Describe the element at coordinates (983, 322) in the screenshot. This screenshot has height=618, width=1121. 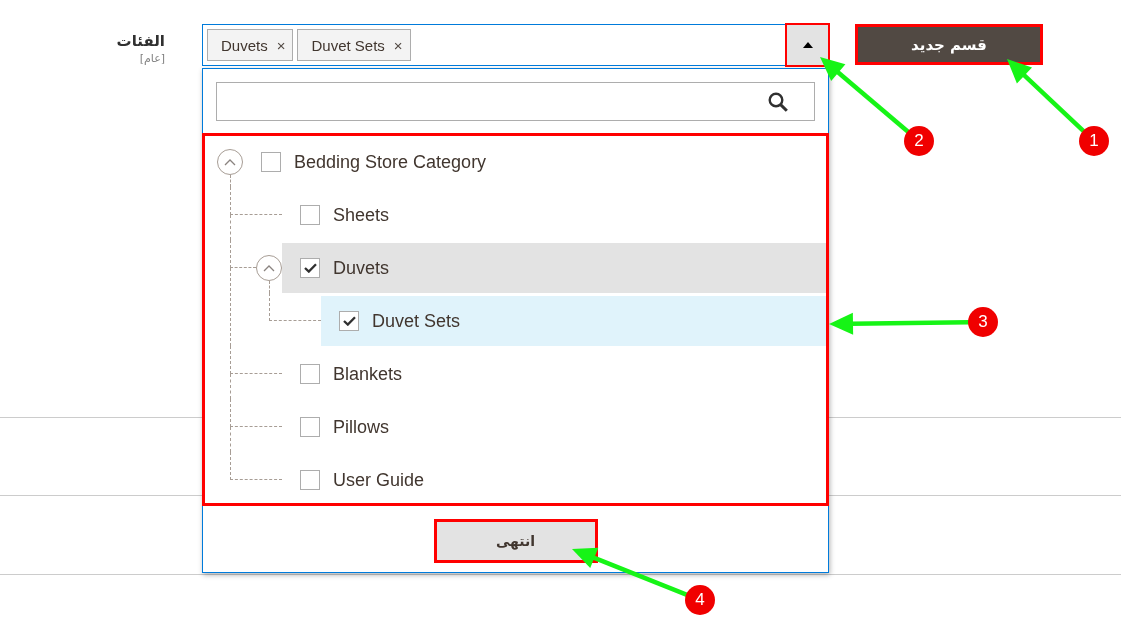
I see `step-marker: 3` at that location.